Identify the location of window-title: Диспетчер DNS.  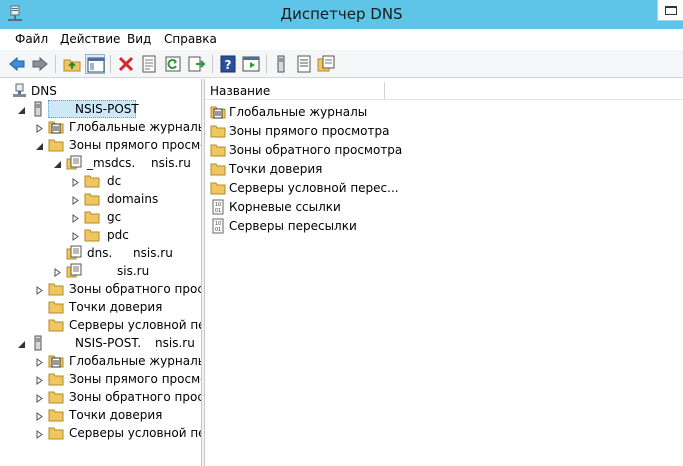
(341, 14).